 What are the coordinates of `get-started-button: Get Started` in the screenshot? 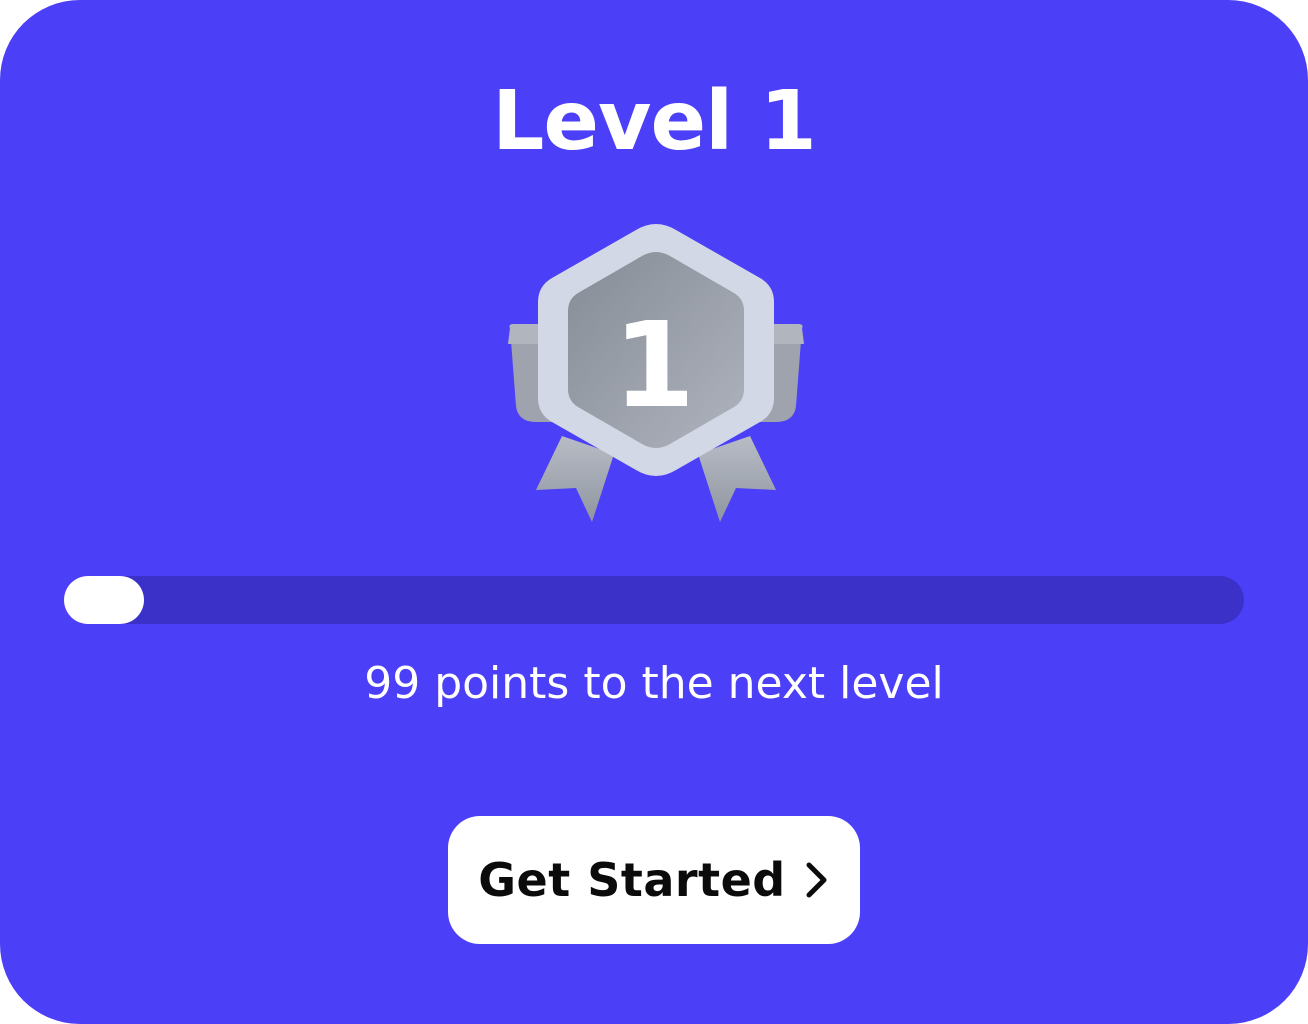 It's located at (654, 880).